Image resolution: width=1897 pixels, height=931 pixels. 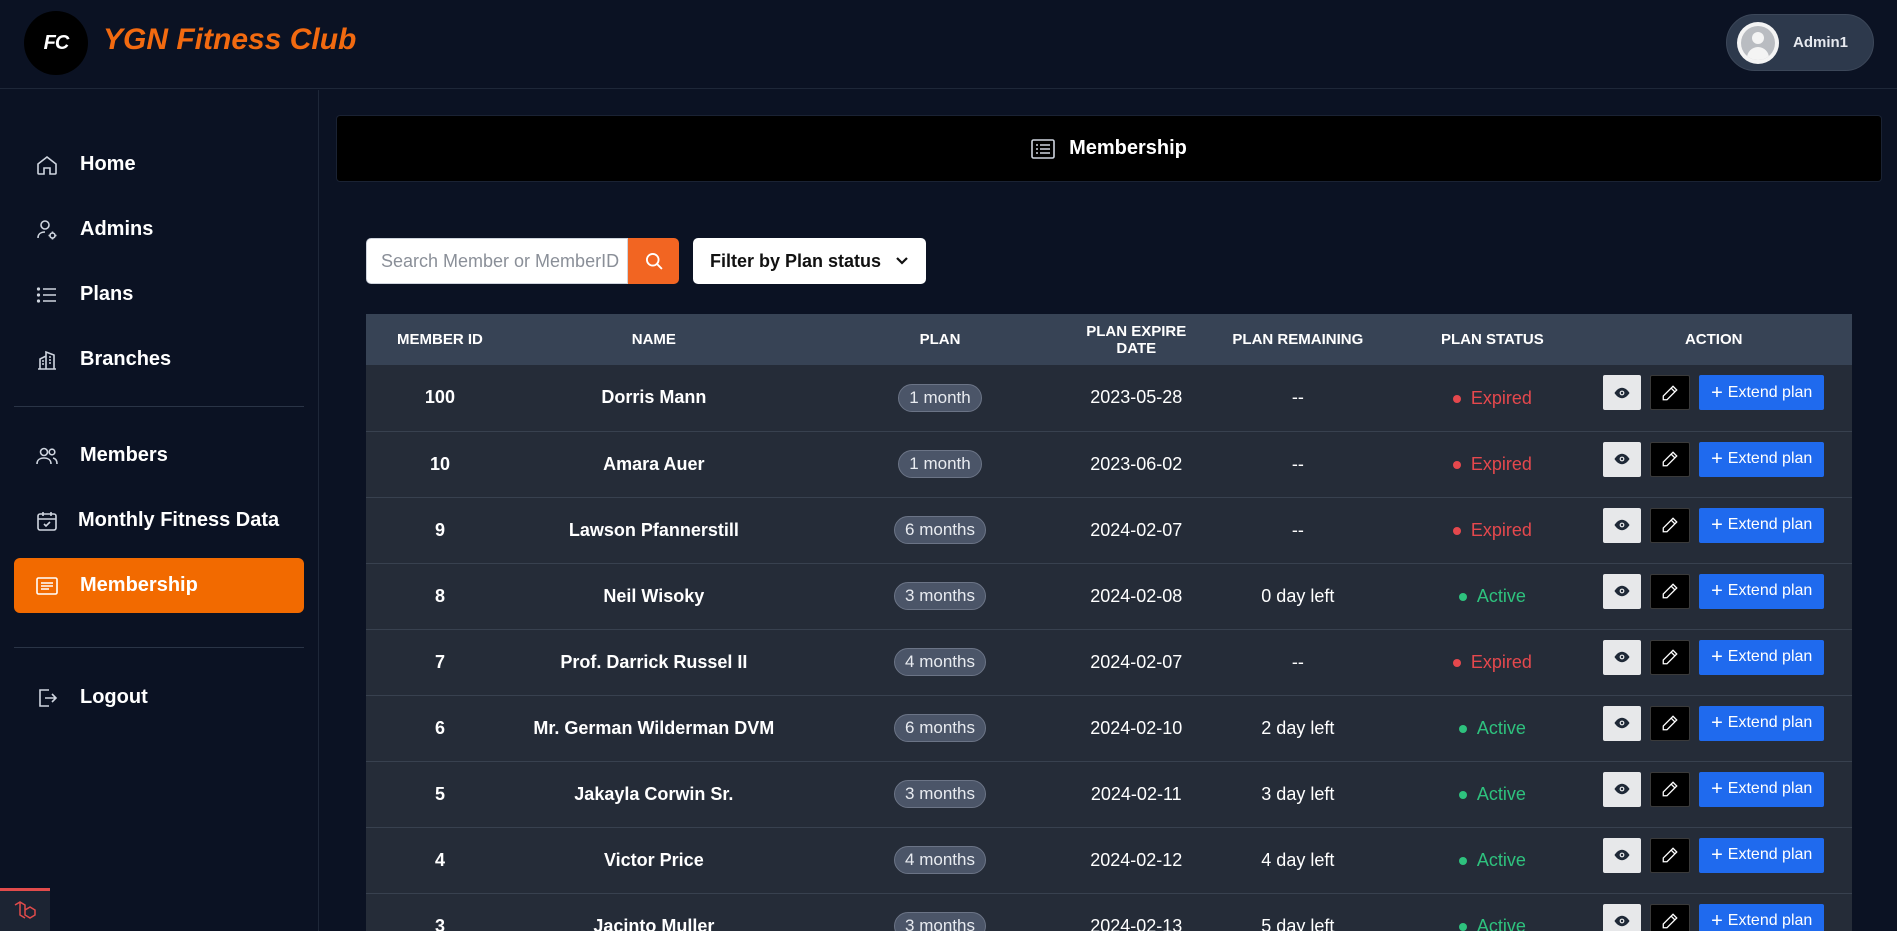 What do you see at coordinates (159, 585) in the screenshot?
I see `sidebar-item-membership: Membership` at bounding box center [159, 585].